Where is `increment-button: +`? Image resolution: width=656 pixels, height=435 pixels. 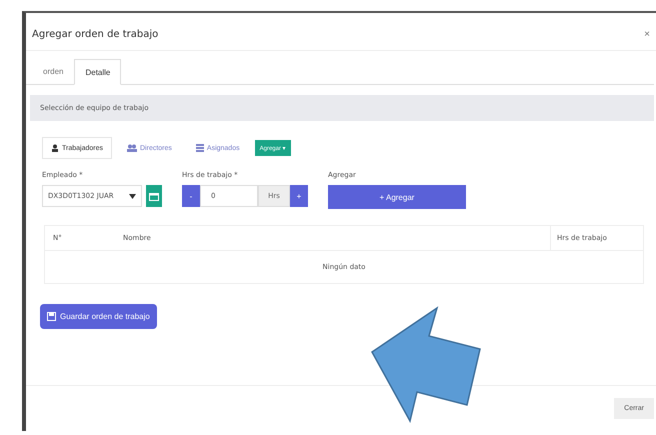
increment-button: + is located at coordinates (299, 196).